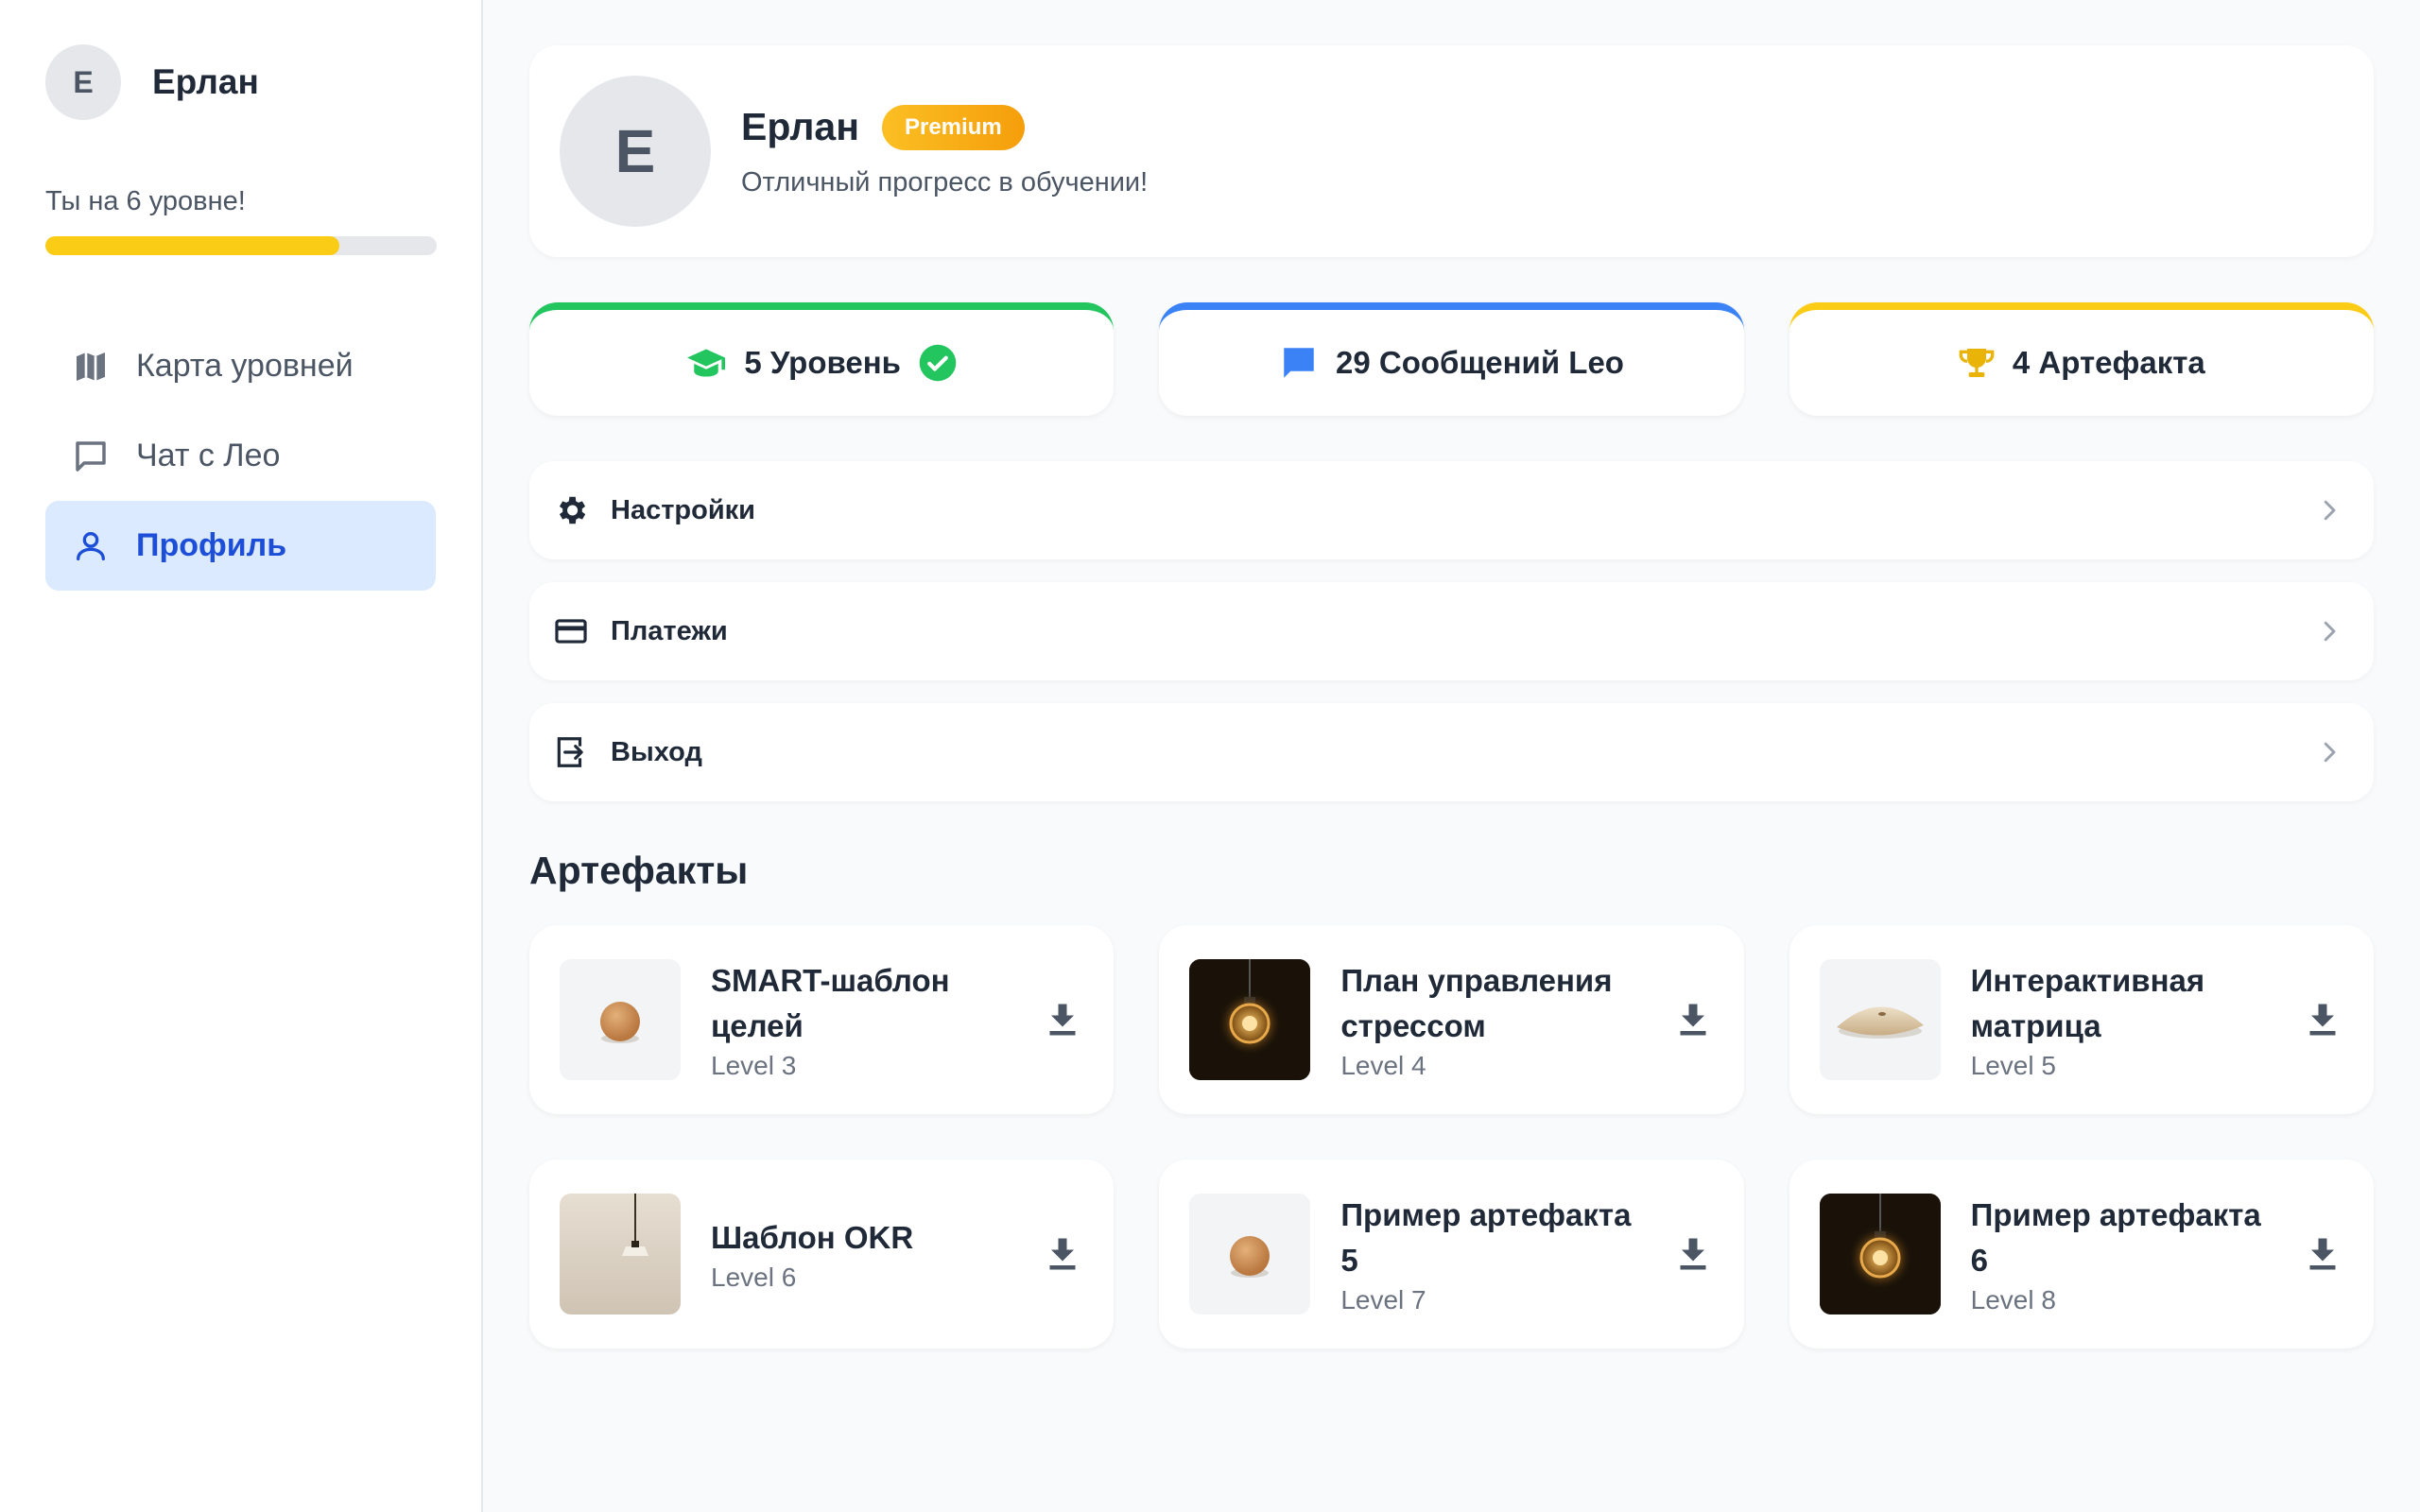  Describe the element at coordinates (211, 545) in the screenshot. I see `sidebar-item-label: Профиль` at that location.